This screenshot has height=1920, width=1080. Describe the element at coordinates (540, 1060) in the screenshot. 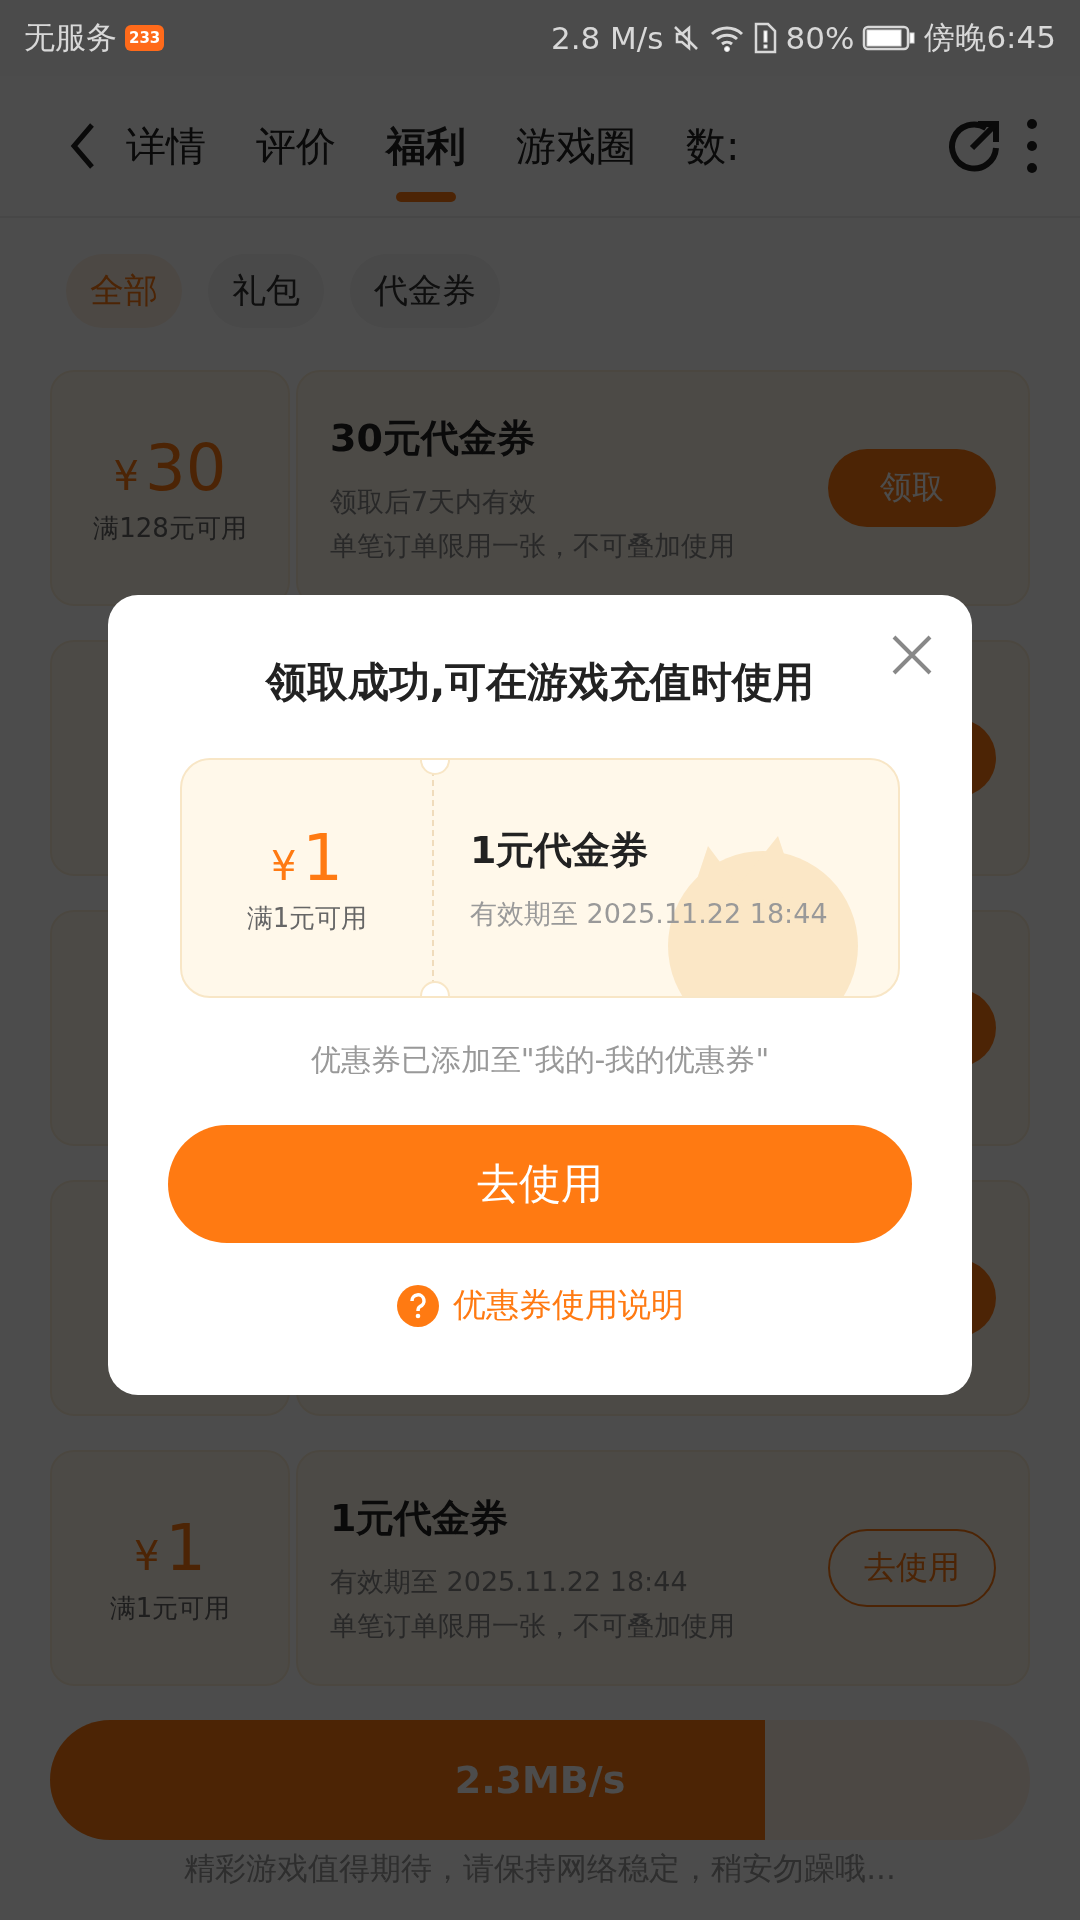

I see `added-note: 优惠券已添加至"我的-我的优惠券"` at that location.